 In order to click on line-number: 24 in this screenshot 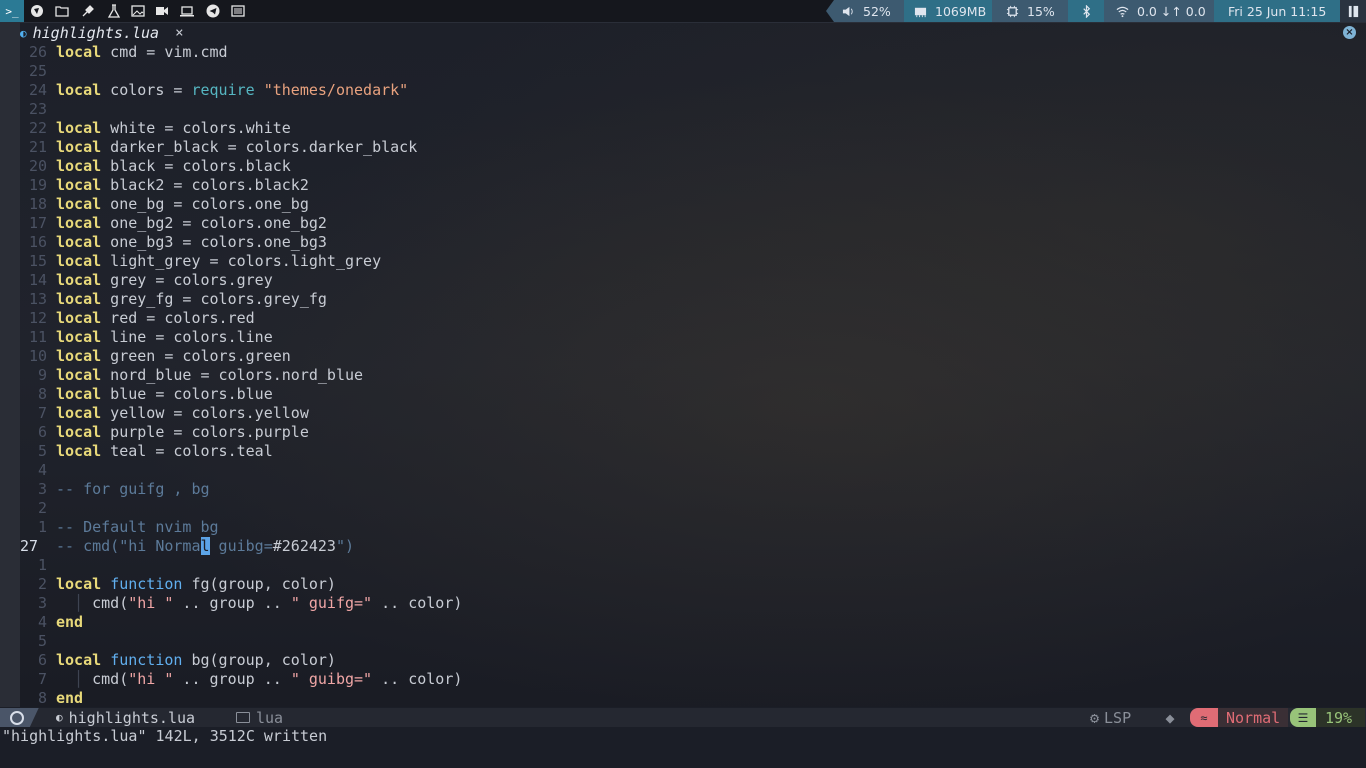, I will do `click(37, 90)`.